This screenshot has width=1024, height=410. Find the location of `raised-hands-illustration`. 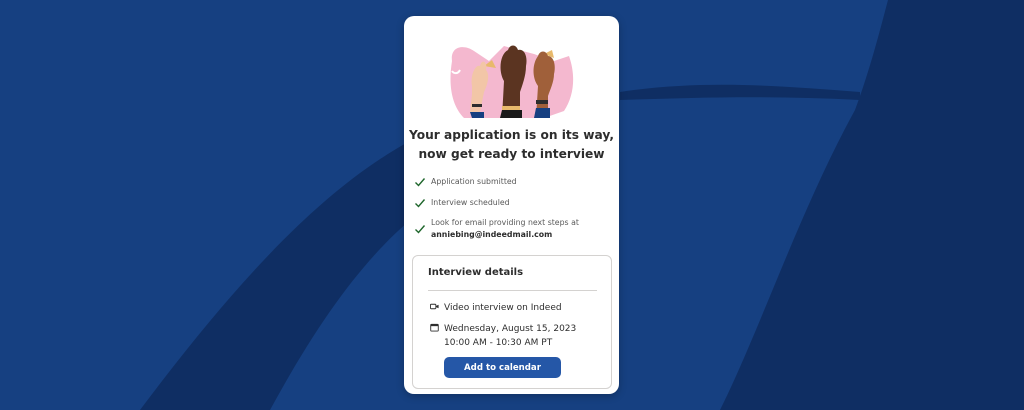

raised-hands-illustration is located at coordinates (512, 81).